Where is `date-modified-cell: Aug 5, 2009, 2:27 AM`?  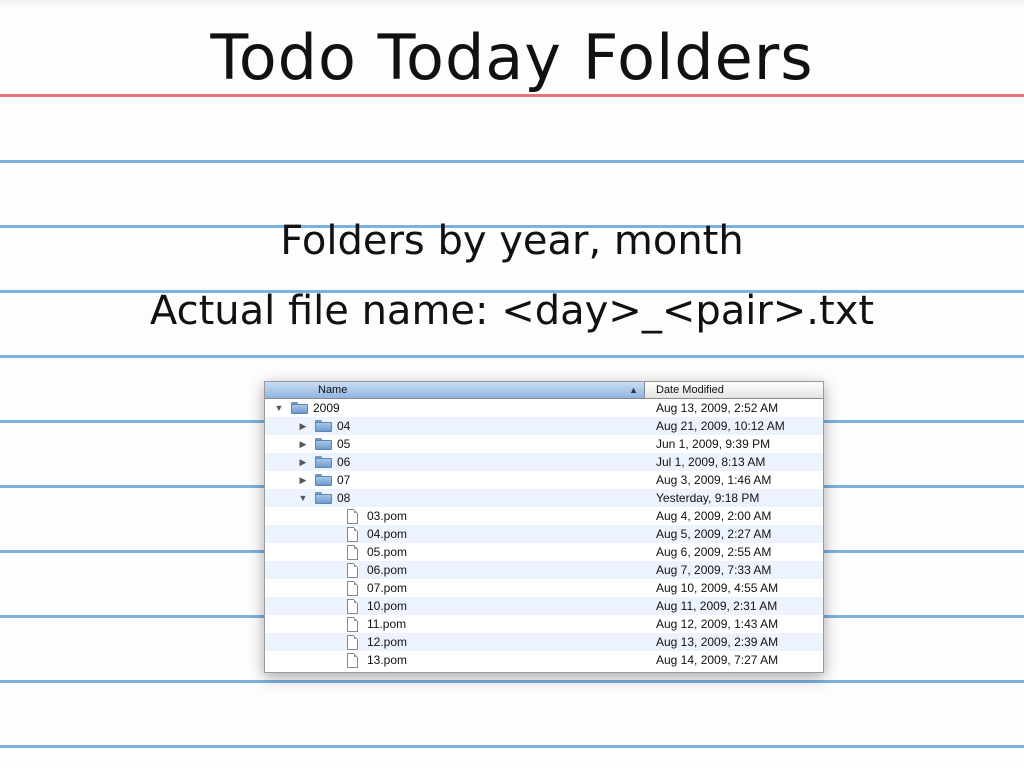
date-modified-cell: Aug 5, 2009, 2:27 AM is located at coordinates (714, 534).